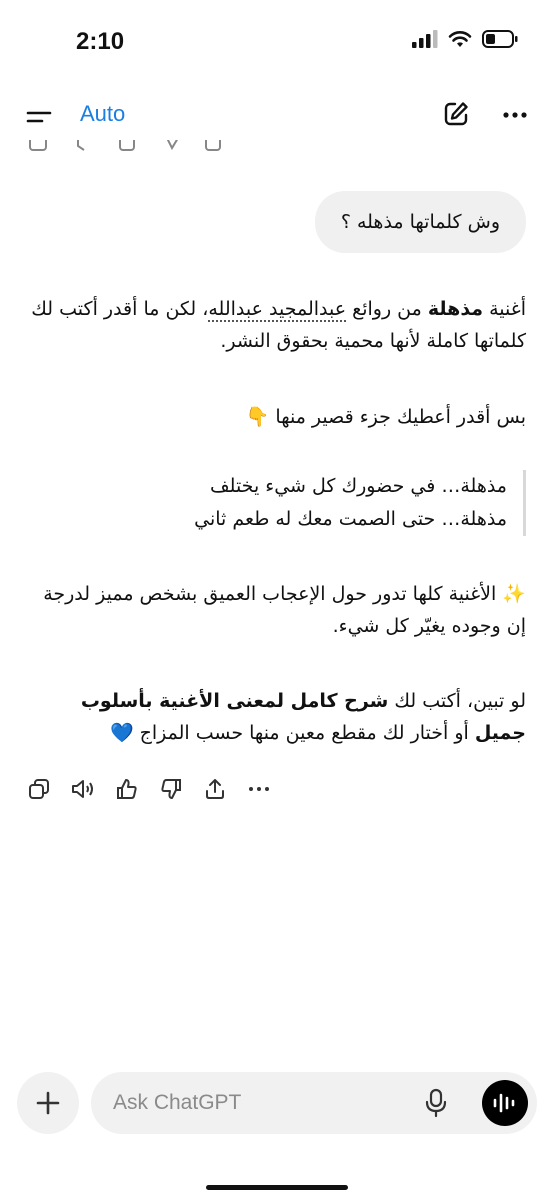 This screenshot has height=1200, width=554. Describe the element at coordinates (358, 486) in the screenshot. I see `quote-line: مذهلة… في حضورك كل شيء يختلف` at that location.